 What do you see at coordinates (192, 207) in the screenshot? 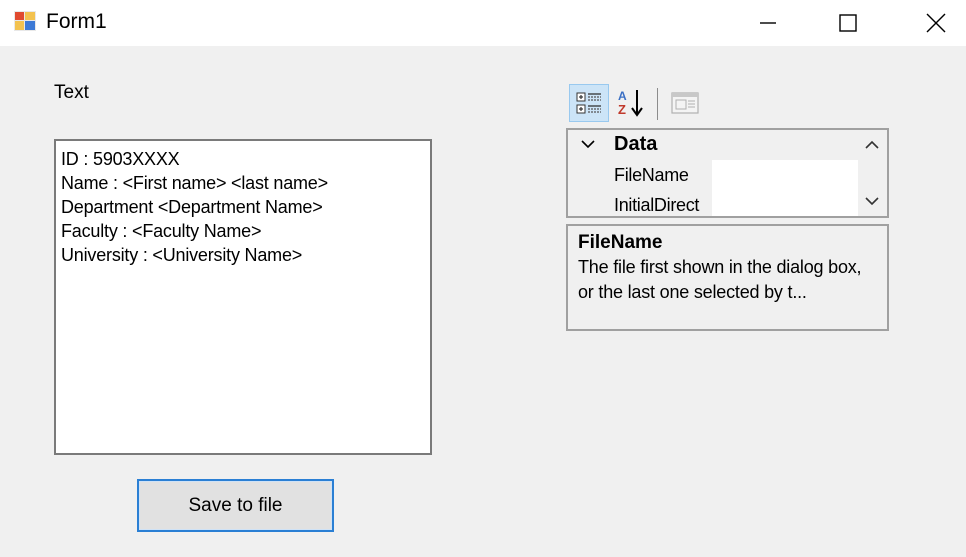
I see `text-line: Department <Department Name>` at bounding box center [192, 207].